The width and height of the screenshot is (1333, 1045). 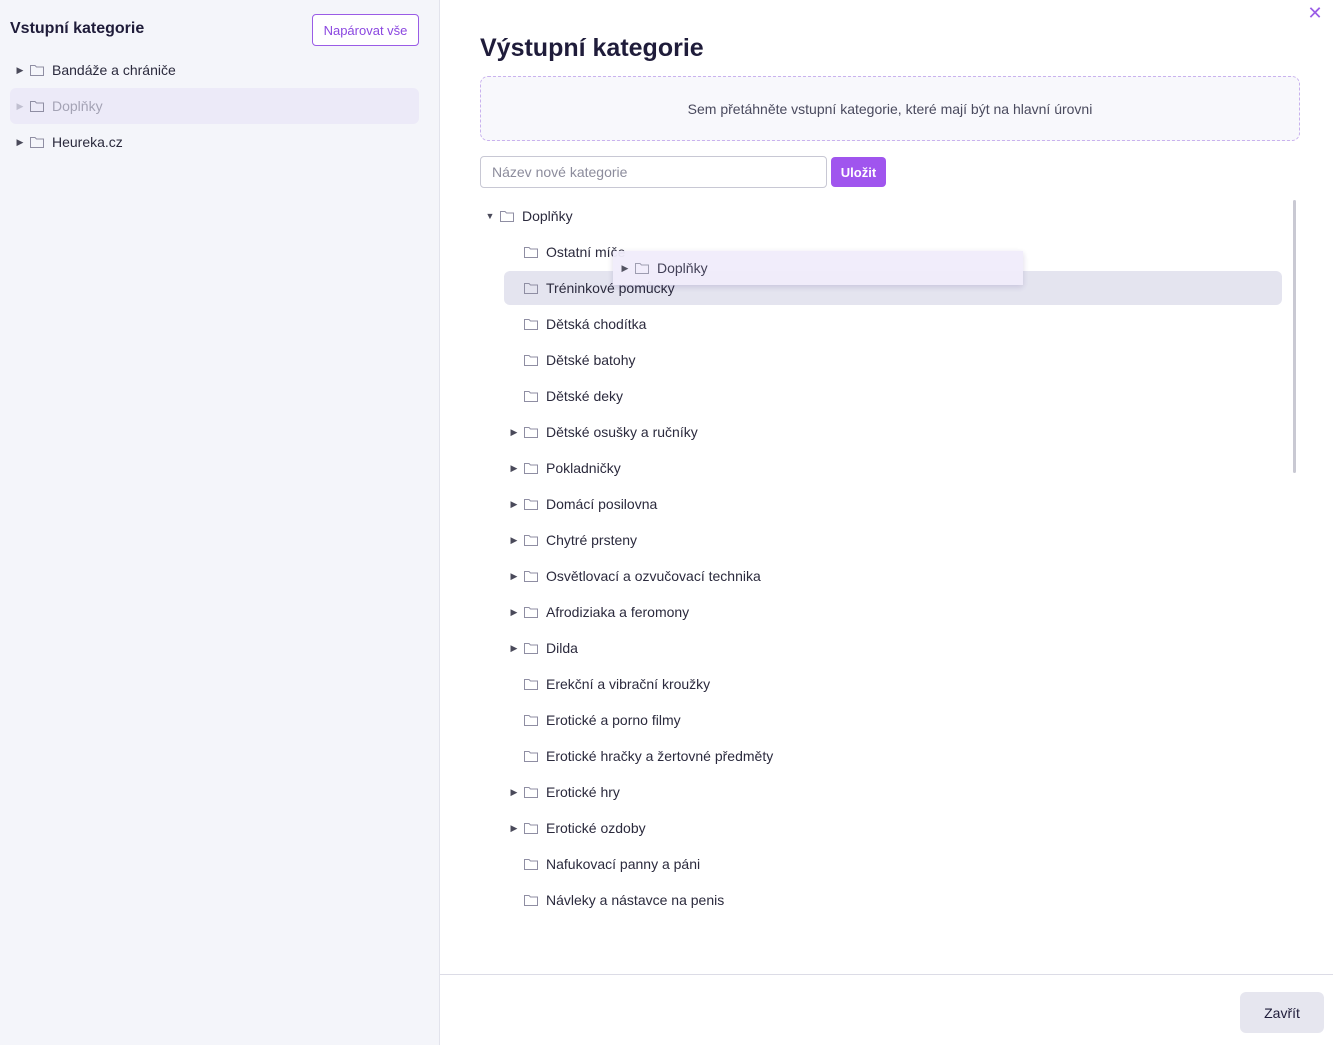 What do you see at coordinates (547, 216) in the screenshot?
I see `output-category-label: Doplňky` at bounding box center [547, 216].